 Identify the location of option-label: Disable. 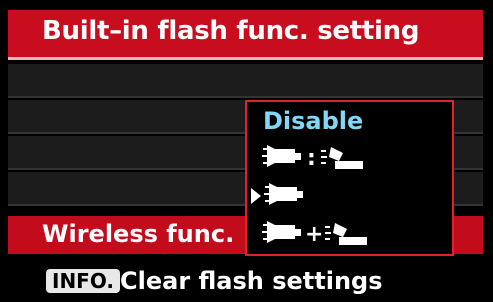
(313, 121).